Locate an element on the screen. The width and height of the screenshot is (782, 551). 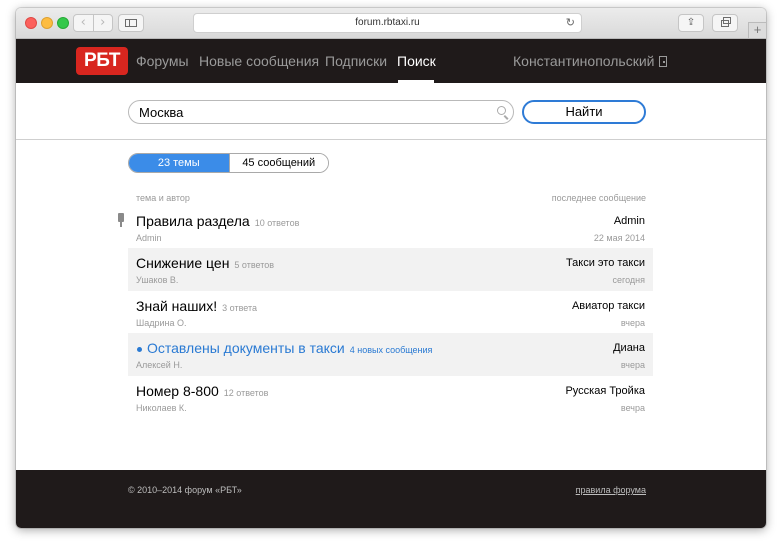
nav-subscriptions: Подписки is located at coordinates (356, 61).